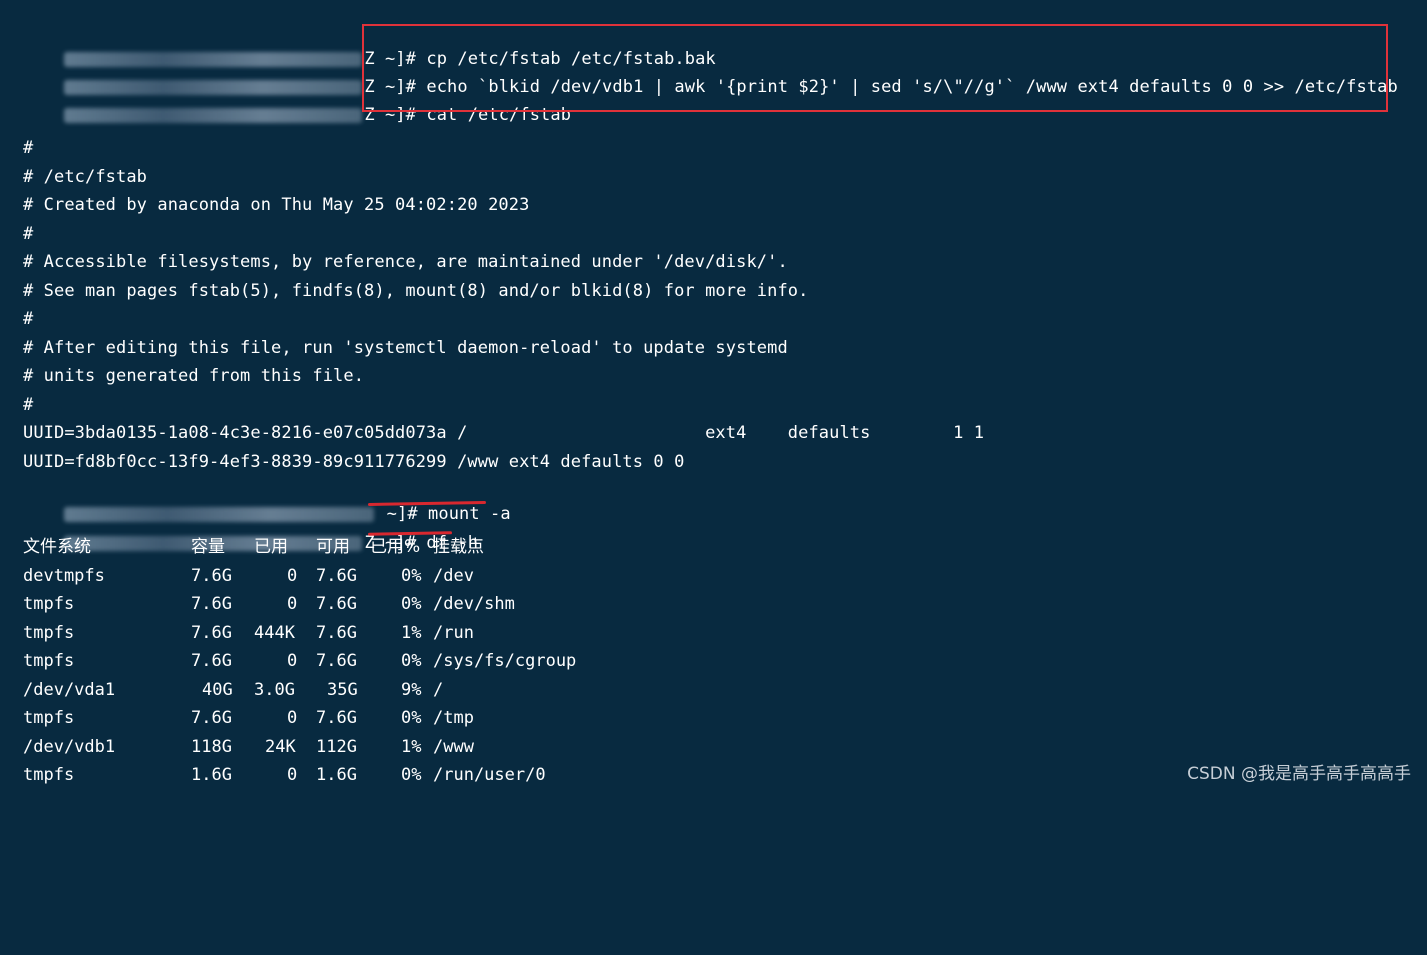 This screenshot has width=1427, height=955. I want to click on df-avail: 112G, so click(336, 747).